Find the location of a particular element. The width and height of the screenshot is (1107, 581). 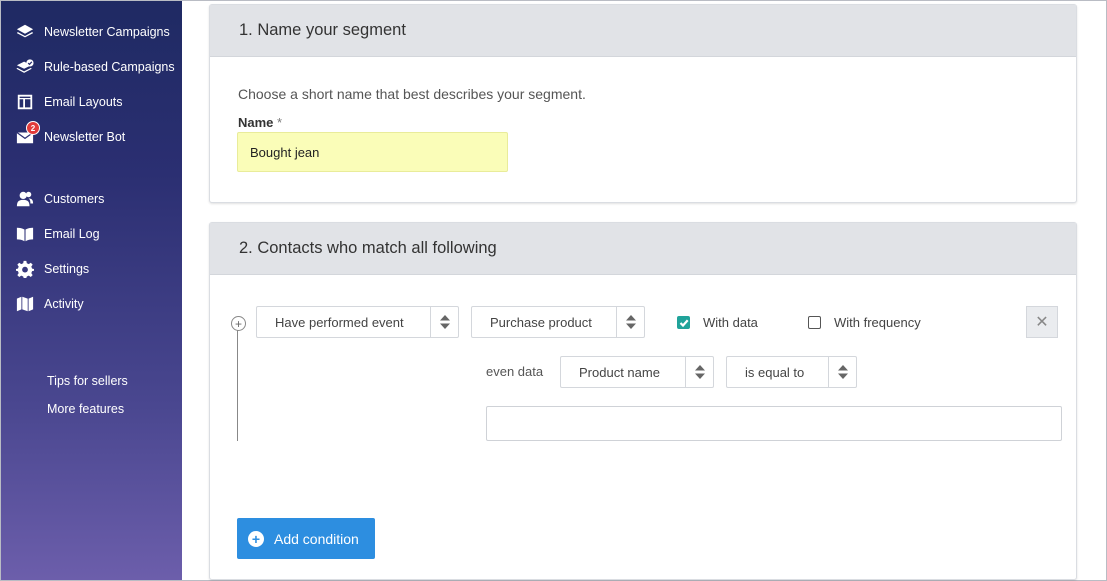

sidebar-item-rule-based-campaigns: Rule-based Campaigns is located at coordinates (95, 67).